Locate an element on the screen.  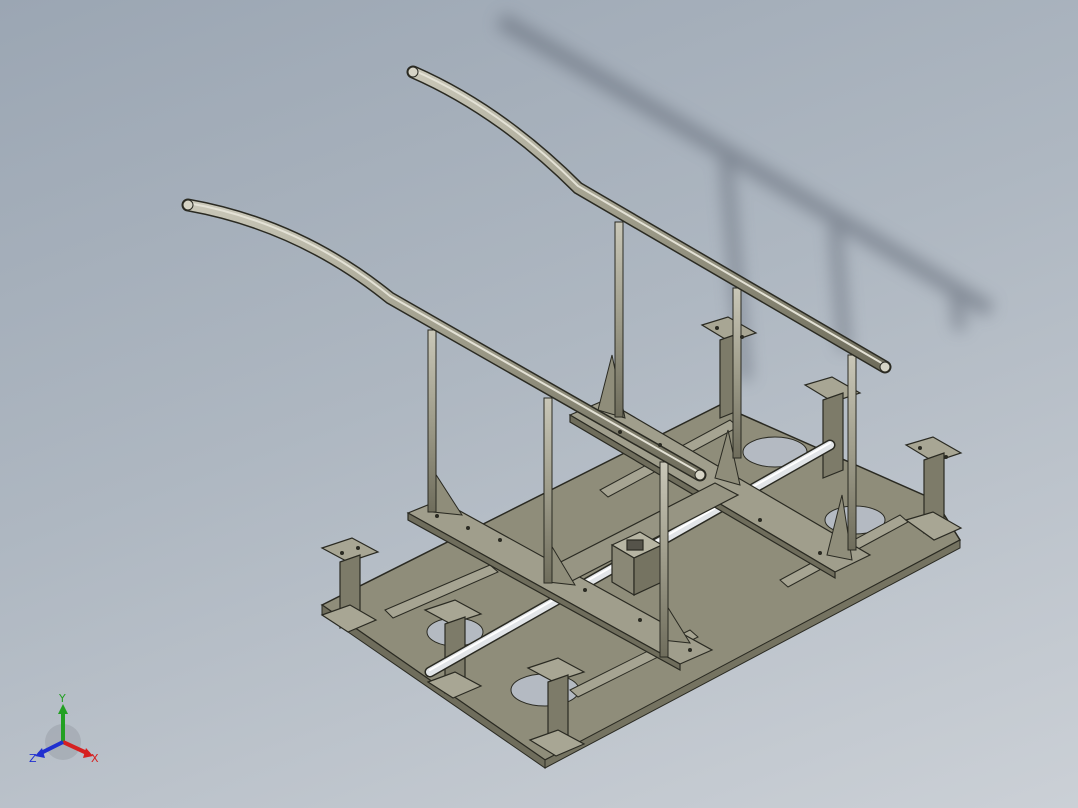
triad-z-label: Z is located at coordinates (33, 758).